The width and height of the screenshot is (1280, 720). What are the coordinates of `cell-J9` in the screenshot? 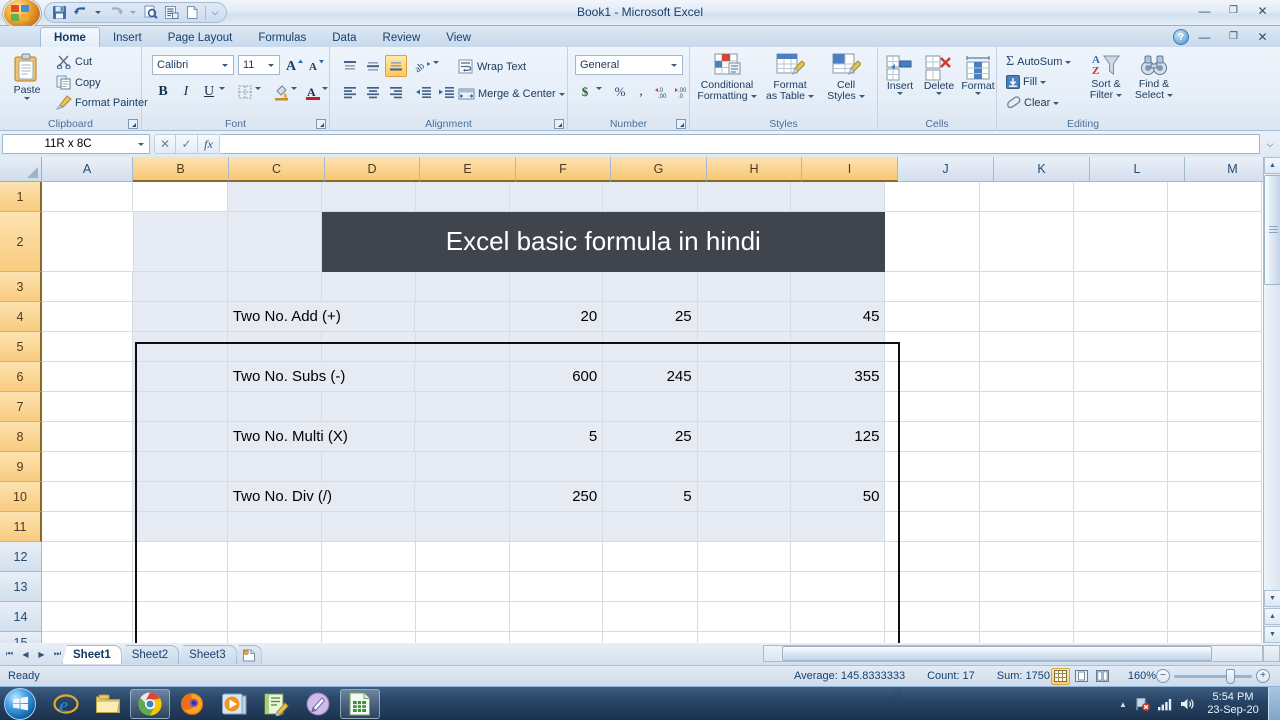 It's located at (932, 467).